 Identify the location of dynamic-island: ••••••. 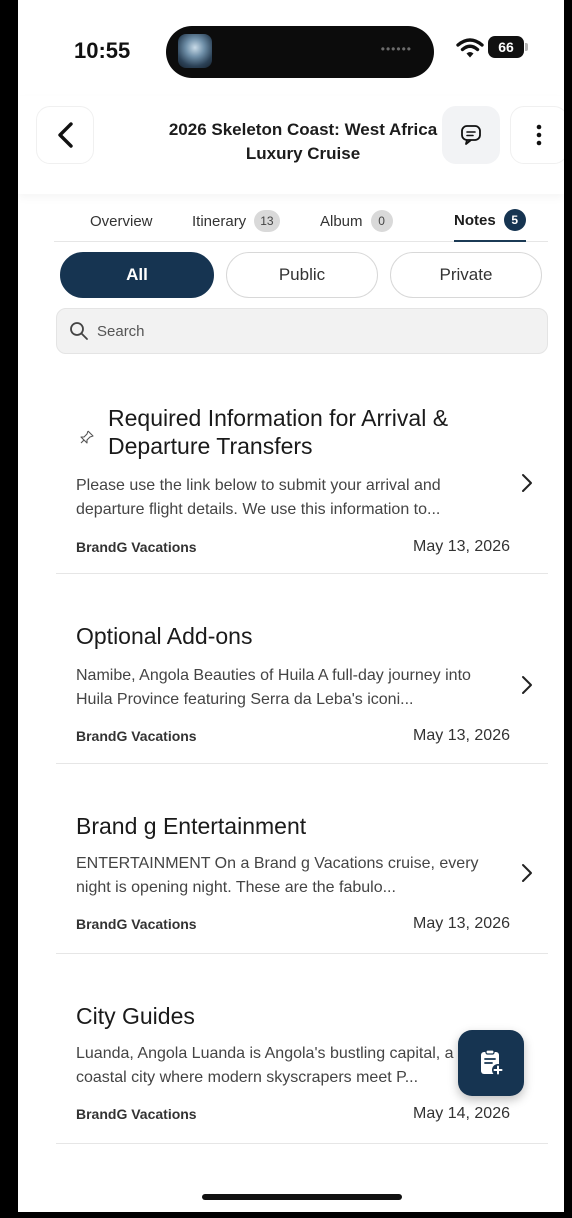
(300, 52).